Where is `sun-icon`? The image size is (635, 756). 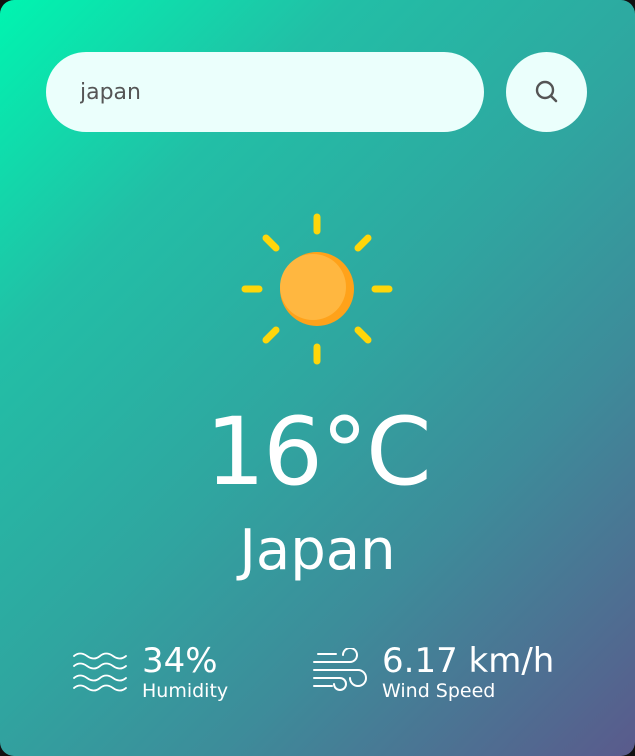 sun-icon is located at coordinates (317, 289).